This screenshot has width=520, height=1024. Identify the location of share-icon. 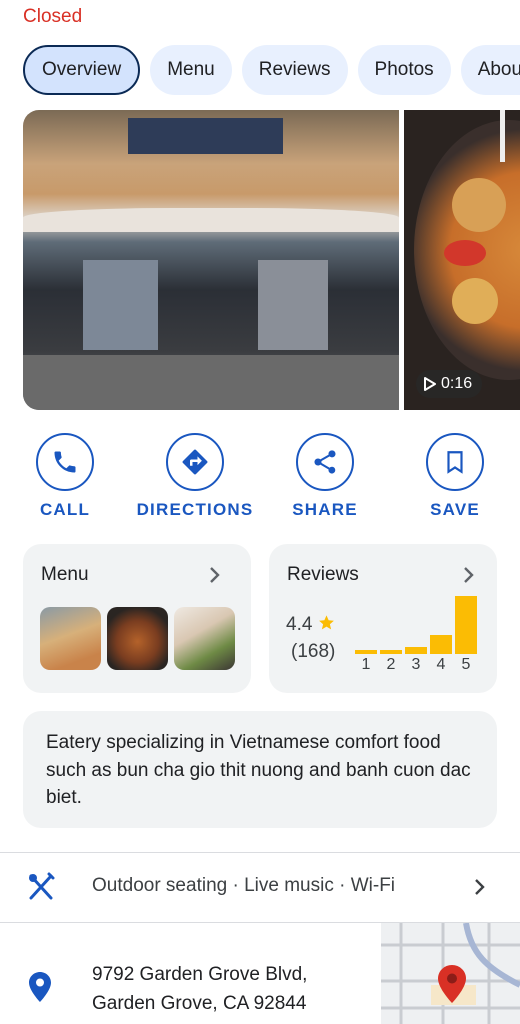
(325, 462).